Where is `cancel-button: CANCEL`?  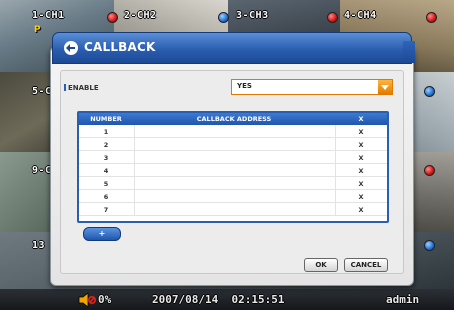
cancel-button: CANCEL is located at coordinates (366, 265).